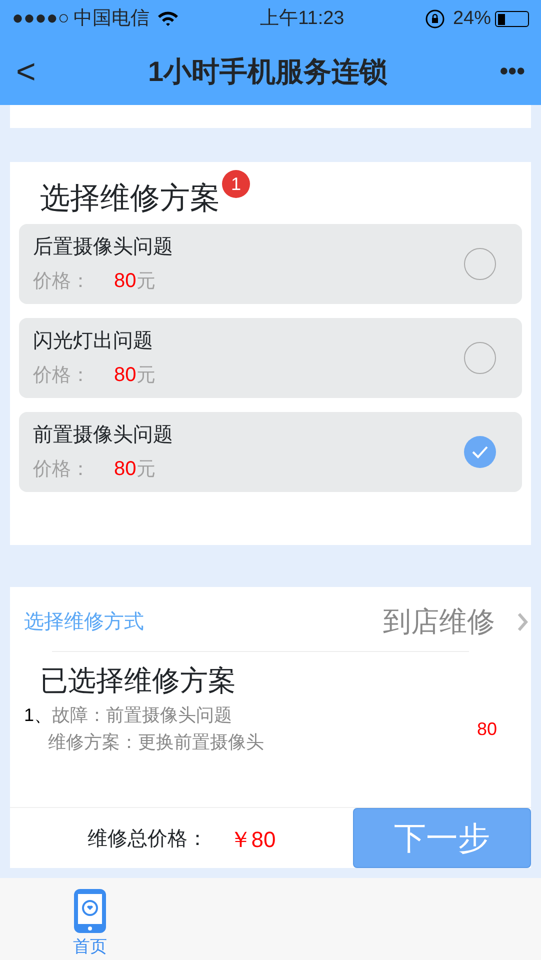 The height and width of the screenshot is (960, 541). What do you see at coordinates (439, 622) in the screenshot?
I see `method-value: 到店维修` at bounding box center [439, 622].